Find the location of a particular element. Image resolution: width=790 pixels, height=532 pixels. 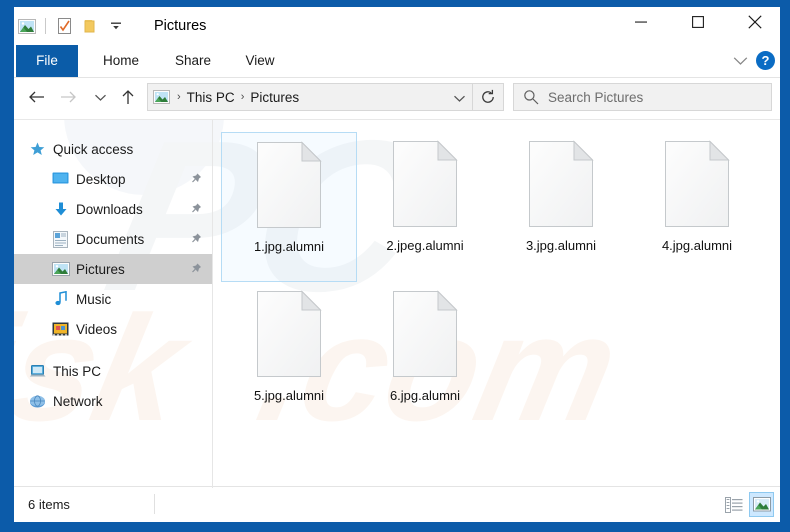

videos-icon is located at coordinates (60, 329).